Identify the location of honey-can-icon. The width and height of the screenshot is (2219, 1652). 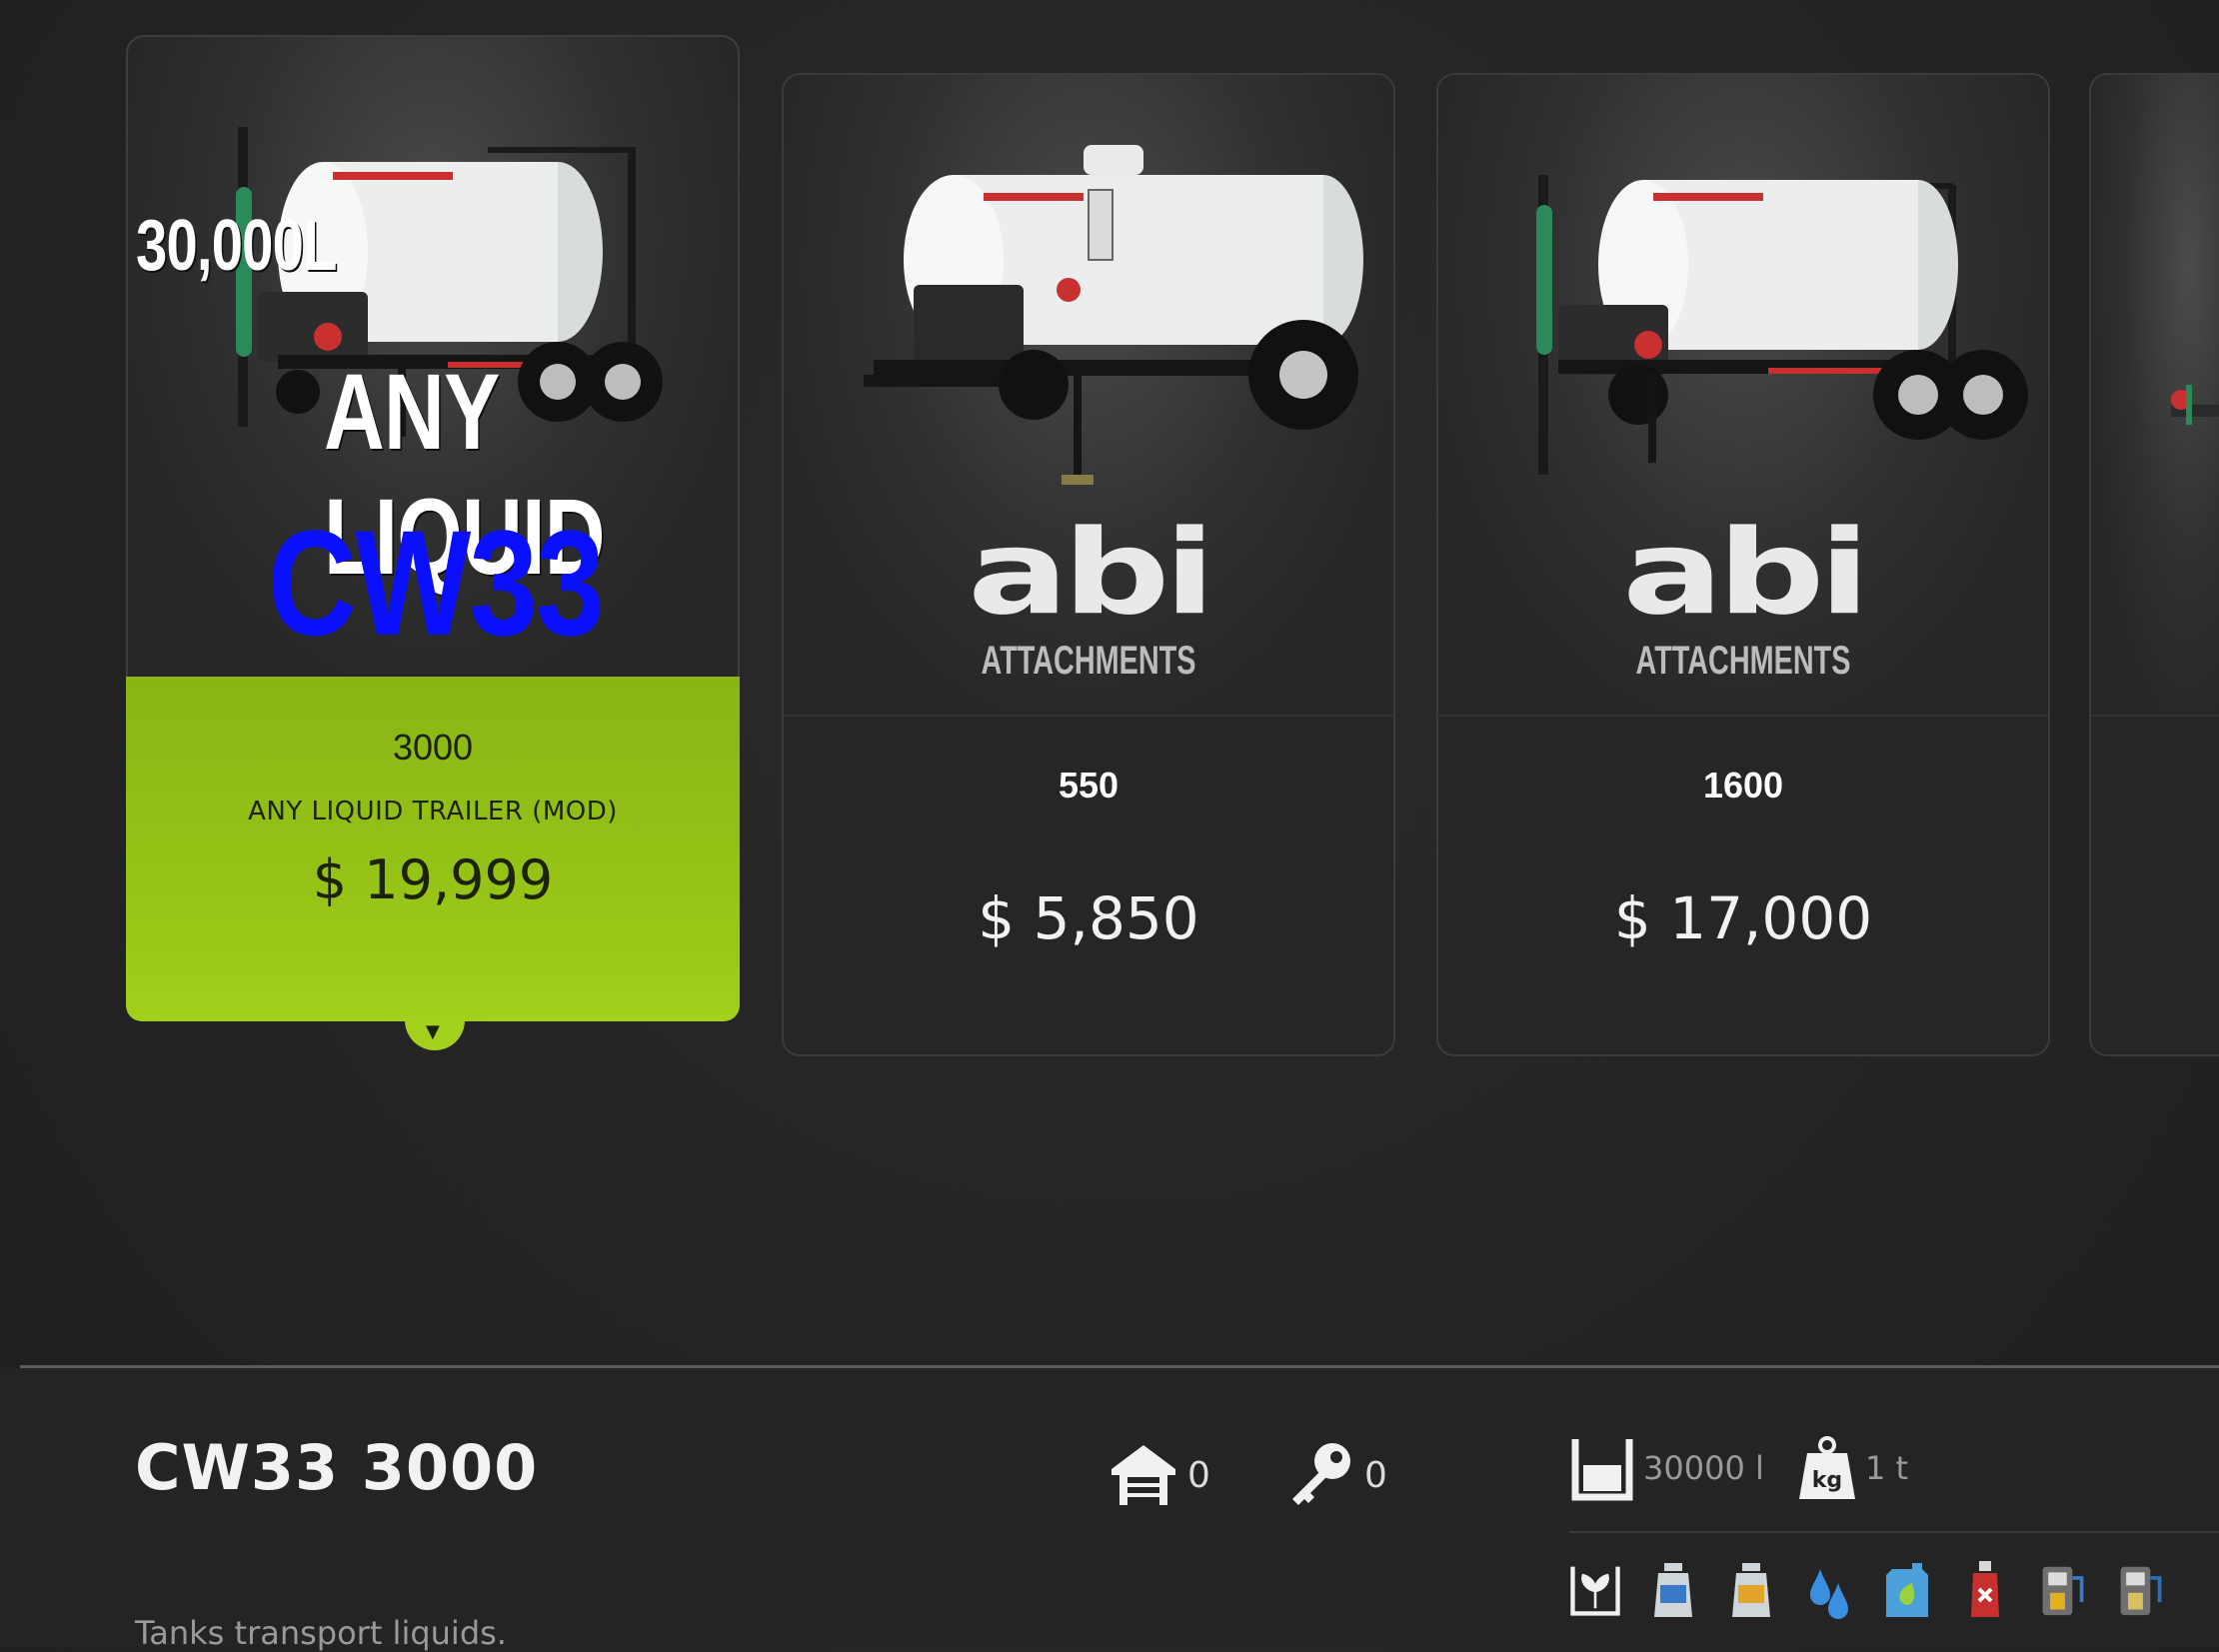
(1751, 1590).